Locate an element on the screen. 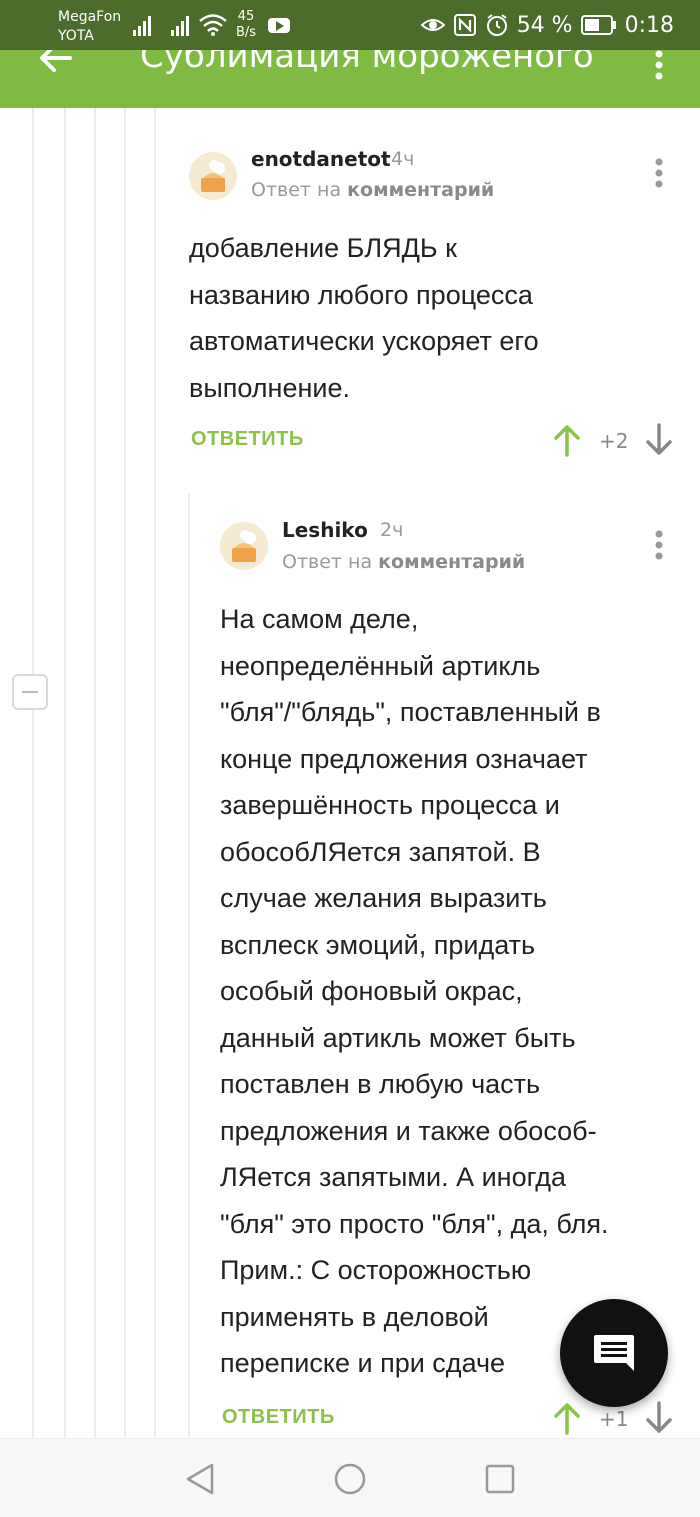  network-speed: 45 B/s is located at coordinates (246, 24).